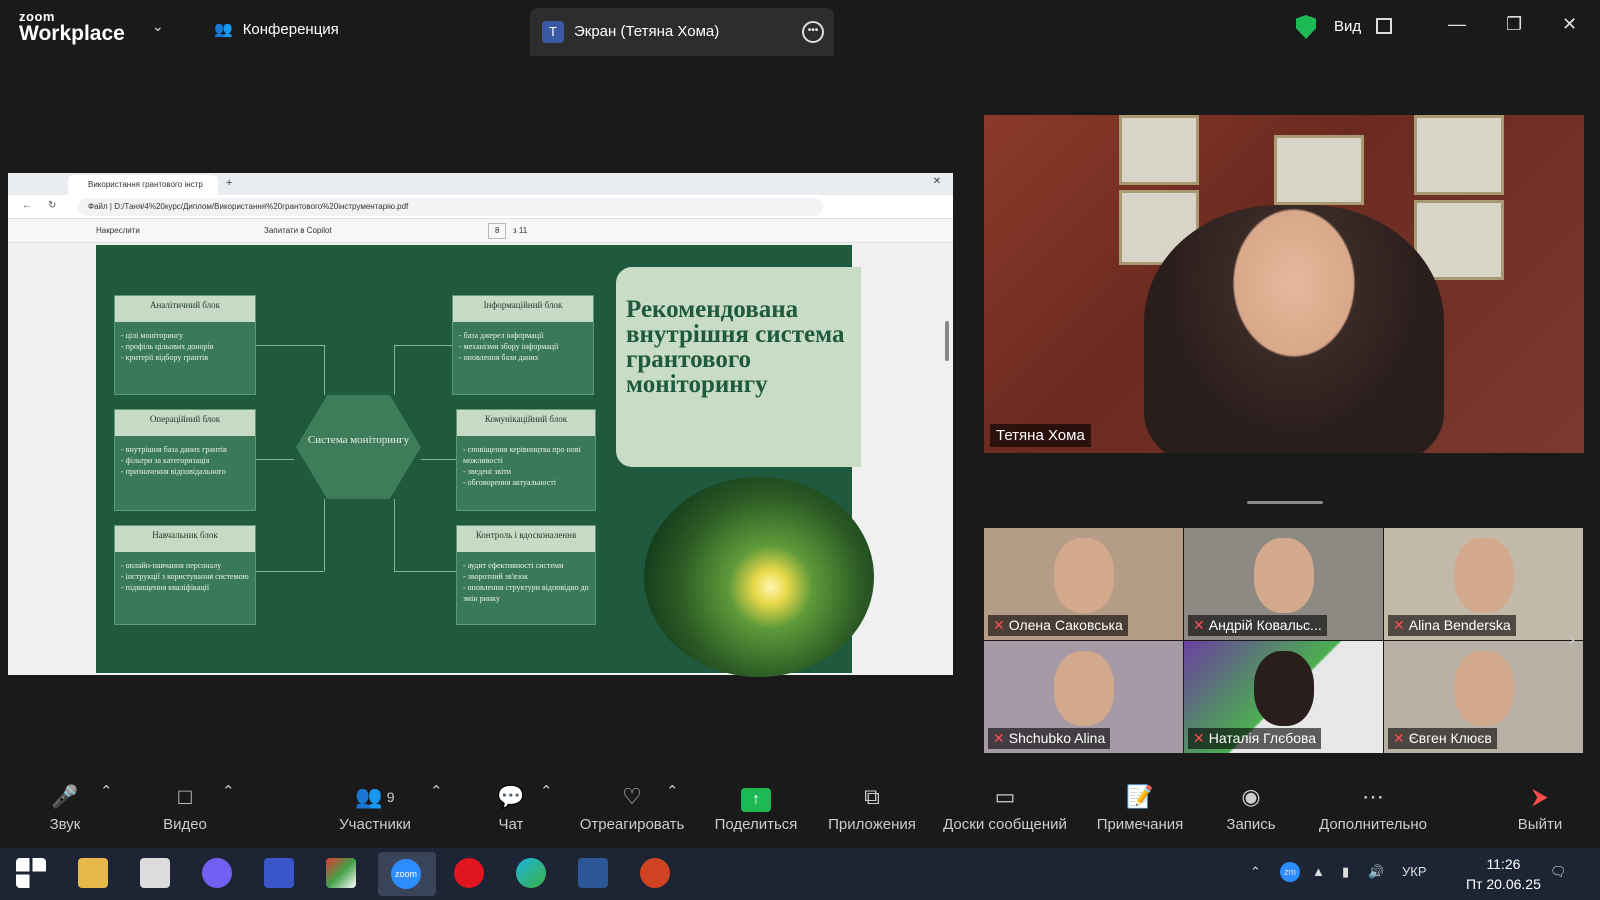 Image resolution: width=1600 pixels, height=900 pixels. I want to click on viber-icon, so click(217, 873).